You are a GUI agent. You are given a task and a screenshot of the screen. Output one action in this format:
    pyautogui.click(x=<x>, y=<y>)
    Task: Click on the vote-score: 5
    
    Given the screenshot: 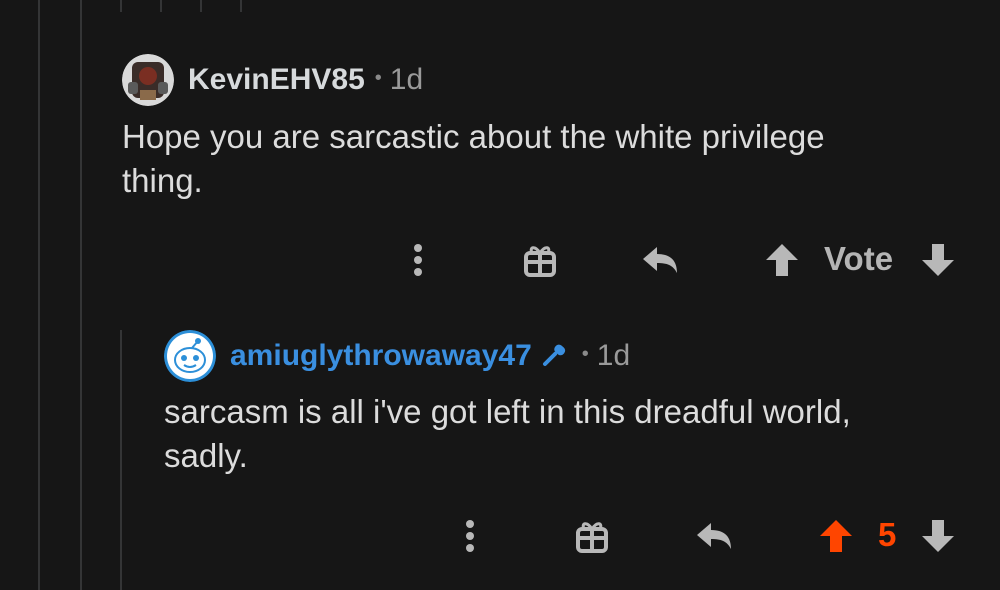 What is the action you would take?
    pyautogui.click(x=887, y=534)
    